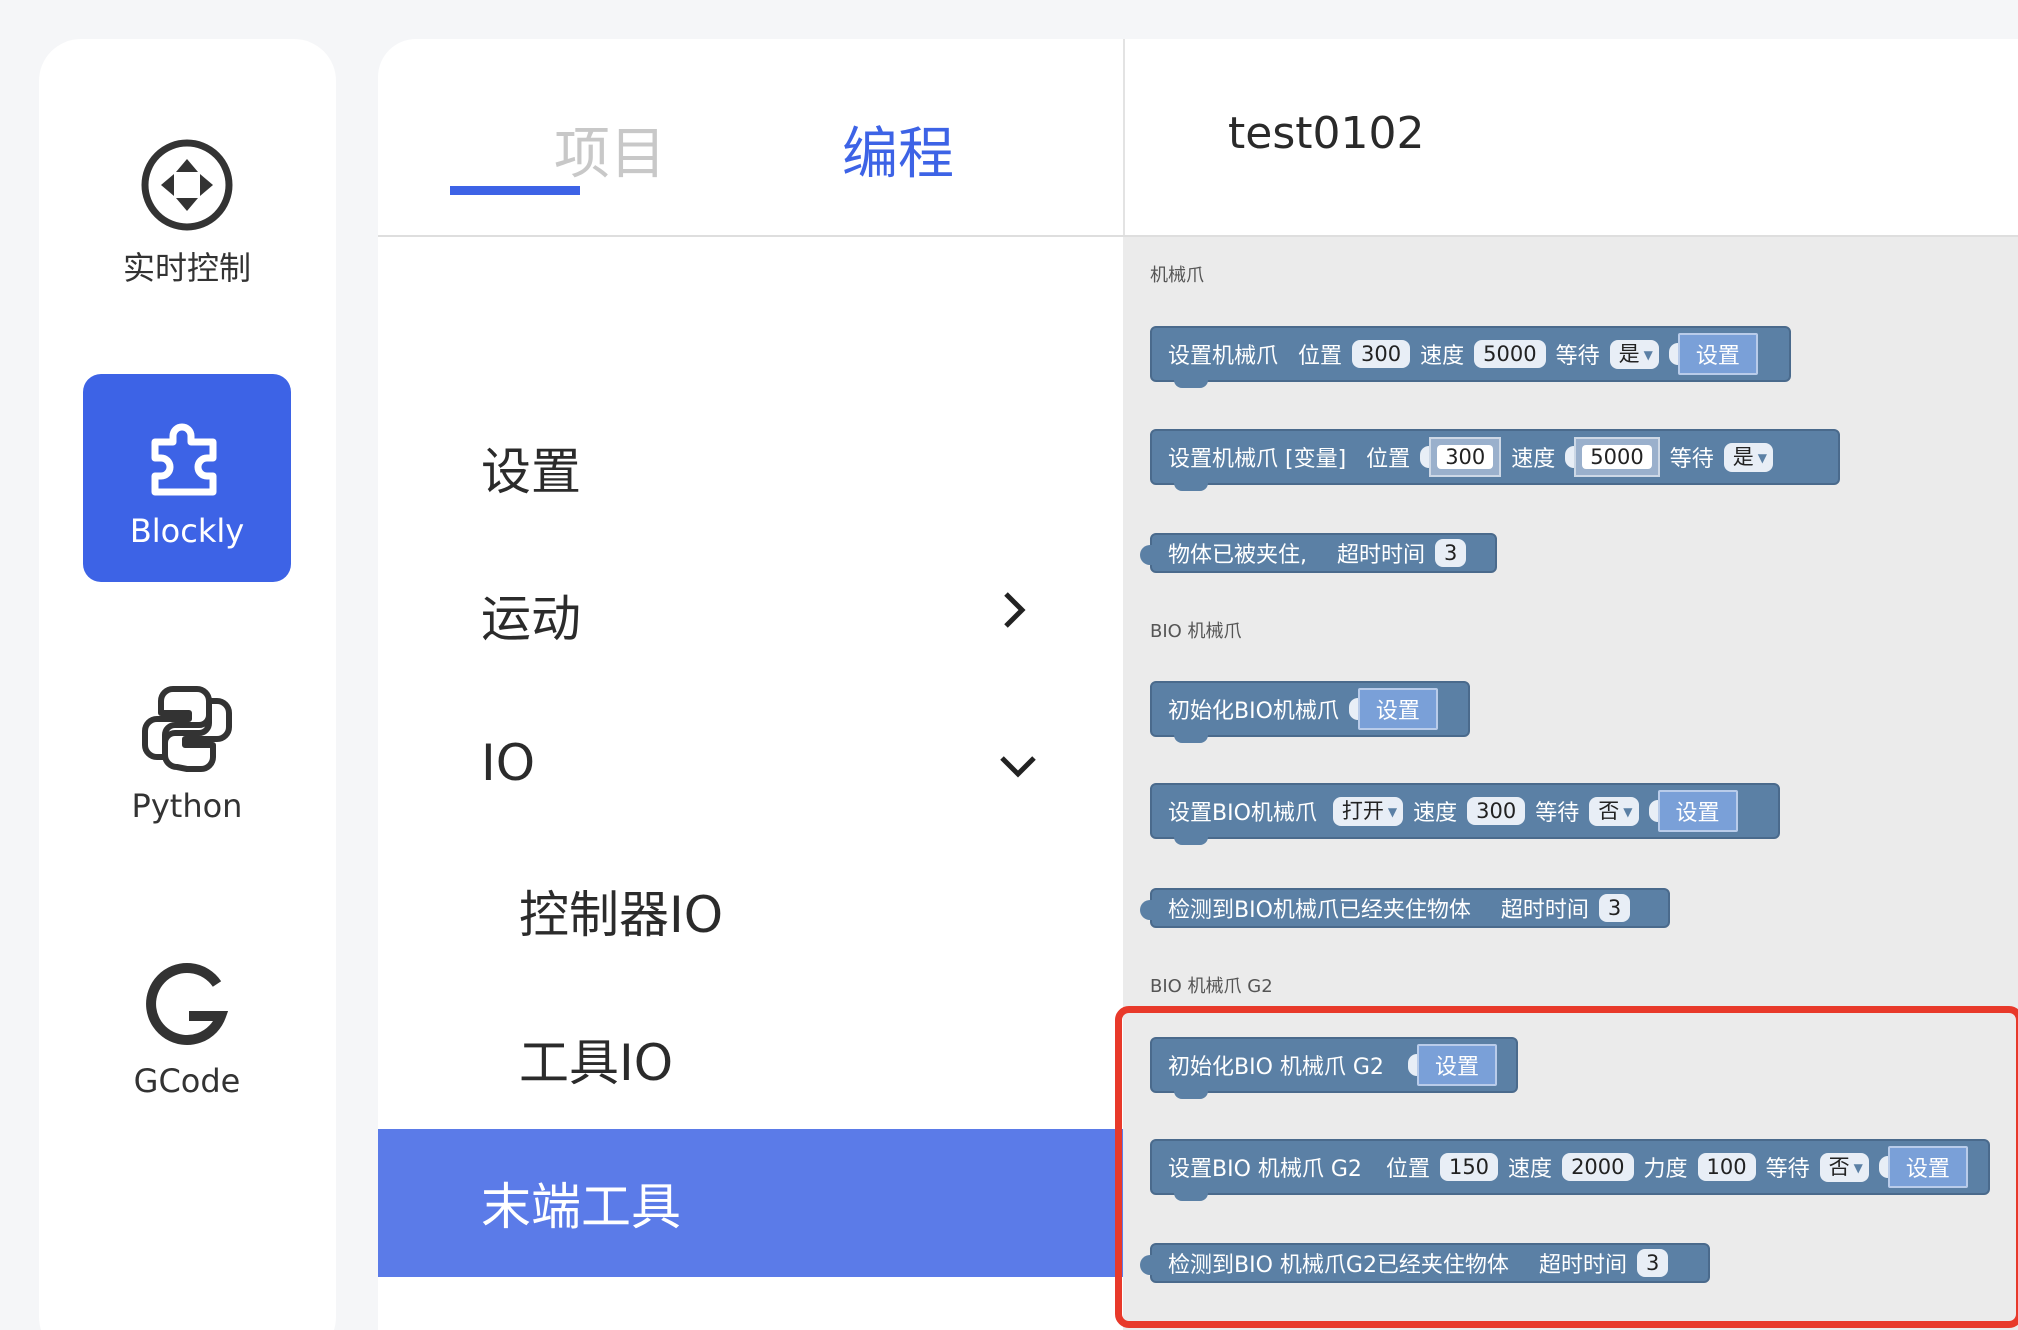 Image resolution: width=2018 pixels, height=1330 pixels. I want to click on rail-item-blockly: Blockly, so click(187, 478).